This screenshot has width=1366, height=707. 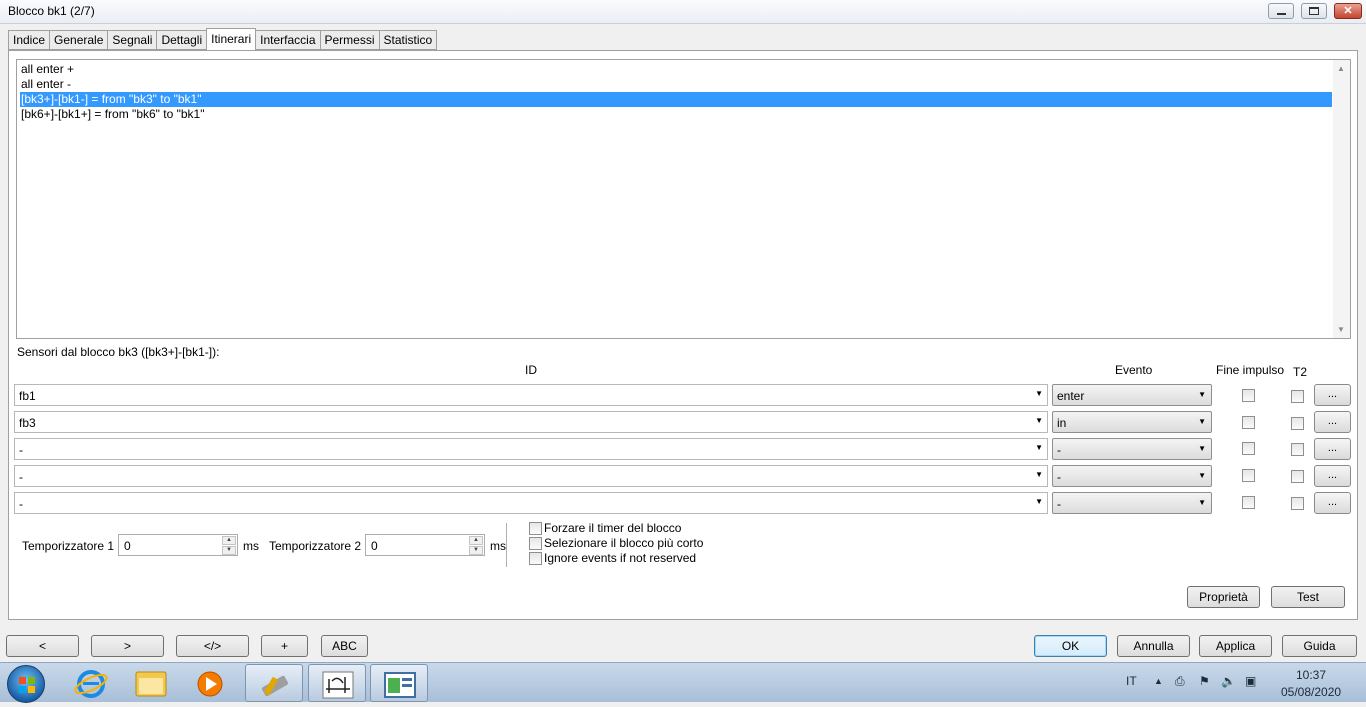 I want to click on col-header-end-pulse: Fine impulso, so click(x=1250, y=370).